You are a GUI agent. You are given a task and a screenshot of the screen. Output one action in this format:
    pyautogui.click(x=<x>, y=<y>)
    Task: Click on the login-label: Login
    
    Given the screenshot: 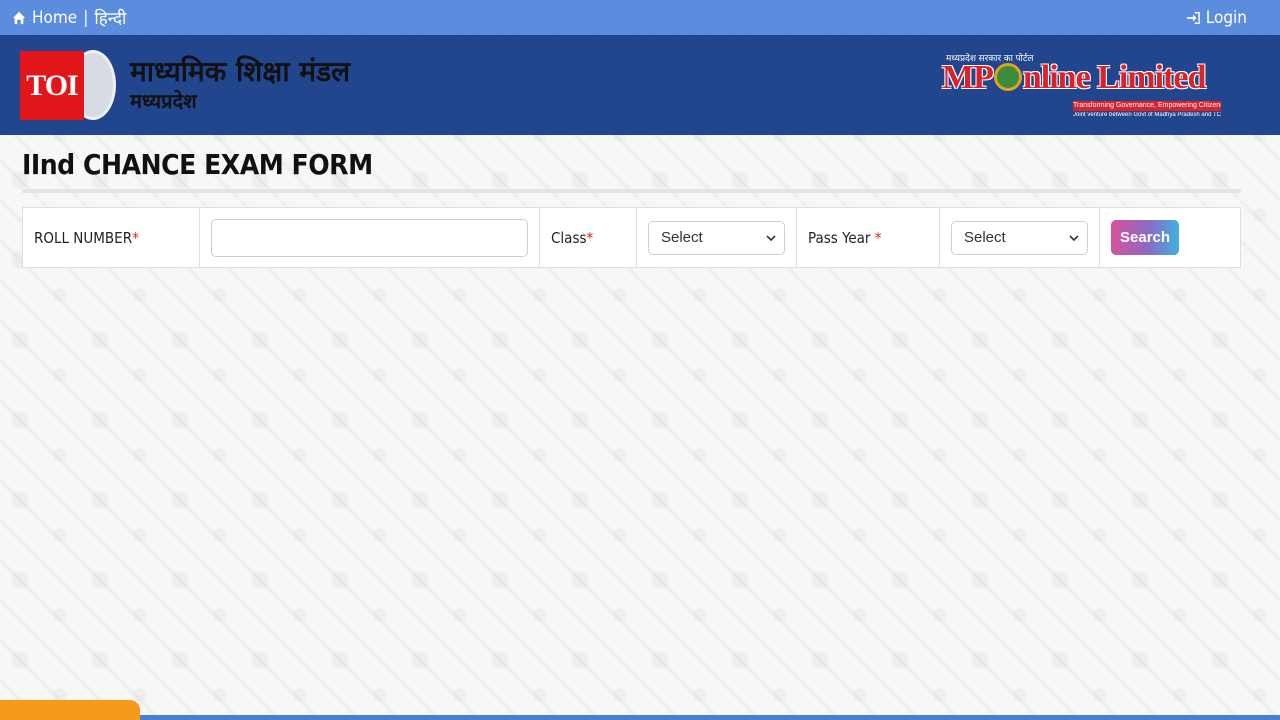 What is the action you would take?
    pyautogui.click(x=1226, y=17)
    